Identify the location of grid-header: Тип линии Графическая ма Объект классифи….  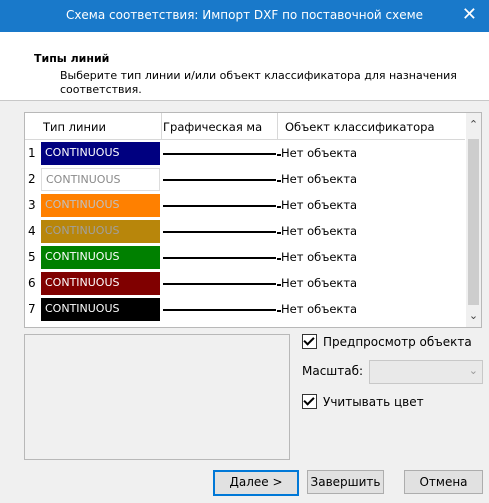
(245, 126).